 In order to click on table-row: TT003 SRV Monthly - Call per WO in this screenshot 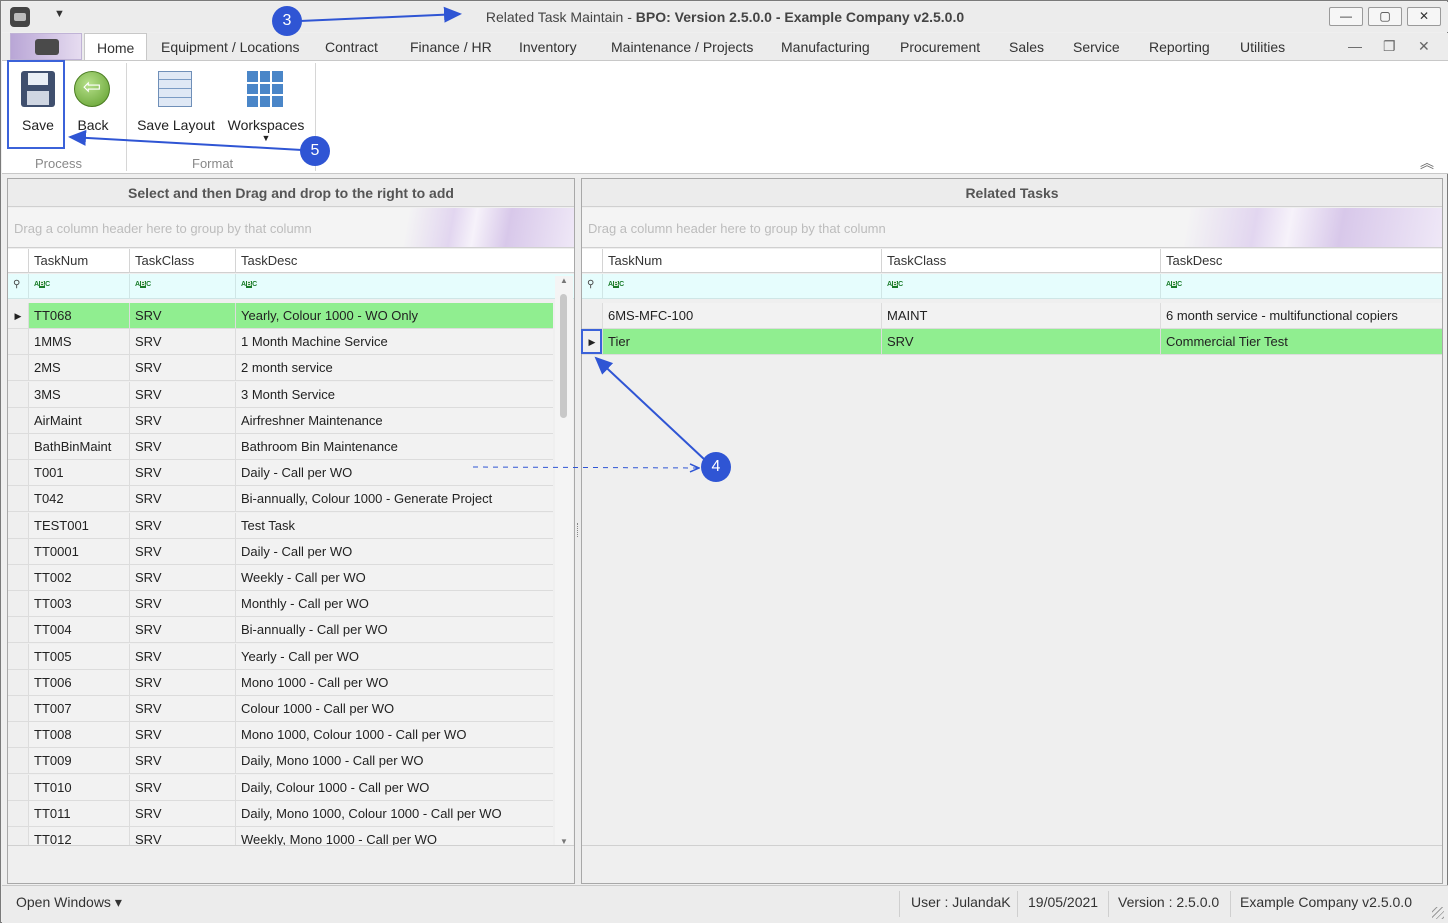, I will do `click(280, 604)`.